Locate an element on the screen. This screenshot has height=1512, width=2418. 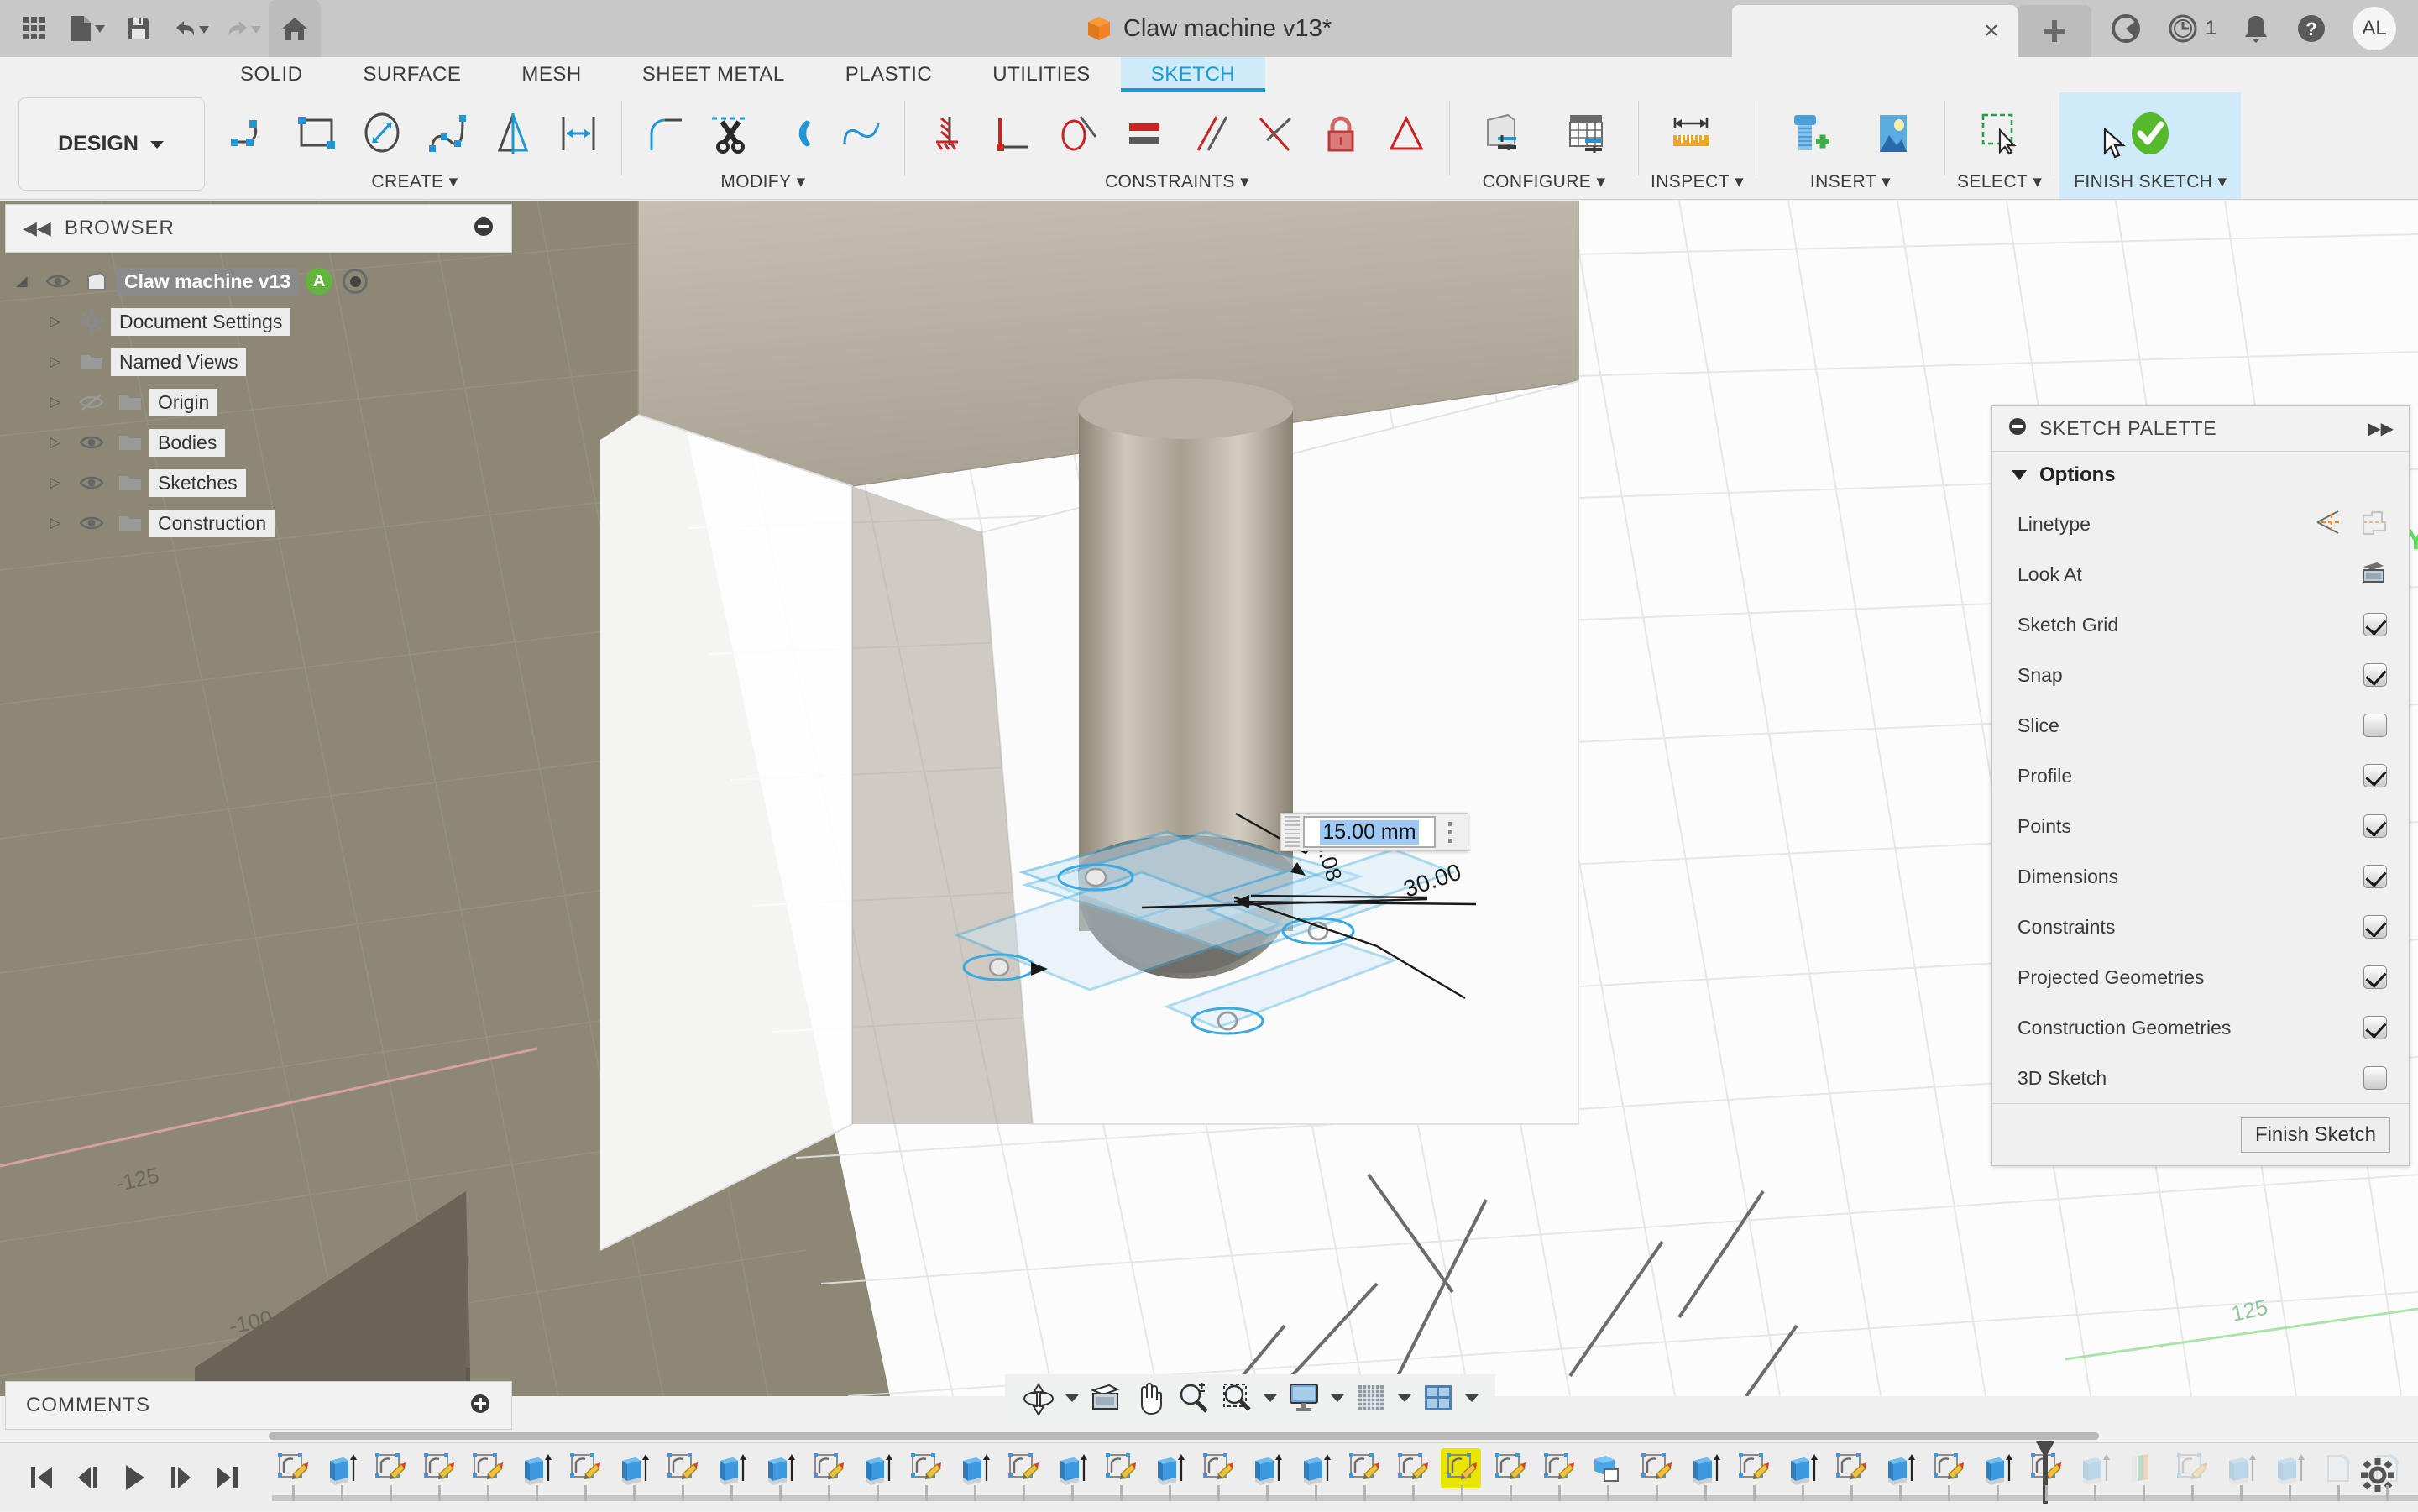
look-at-icon is located at coordinates (1106, 1398).